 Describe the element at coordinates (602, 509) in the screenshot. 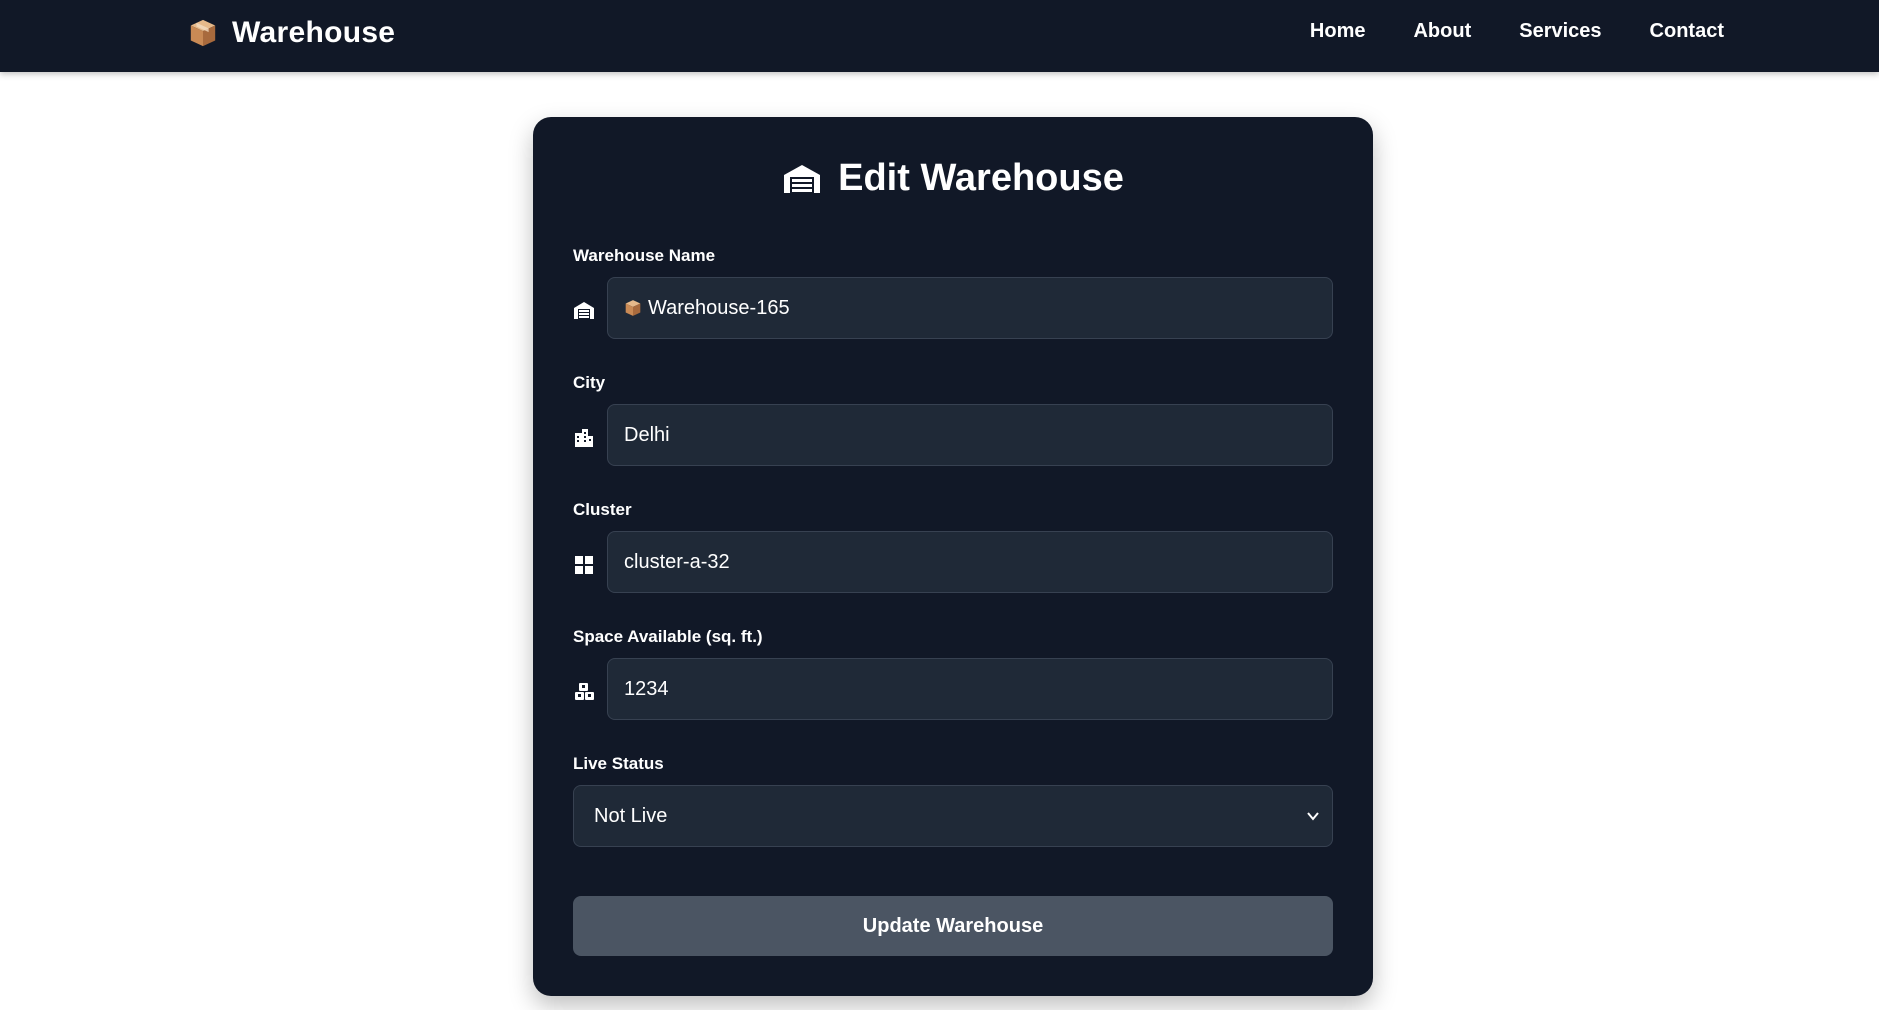

I see `cluster-label: Cluster` at that location.